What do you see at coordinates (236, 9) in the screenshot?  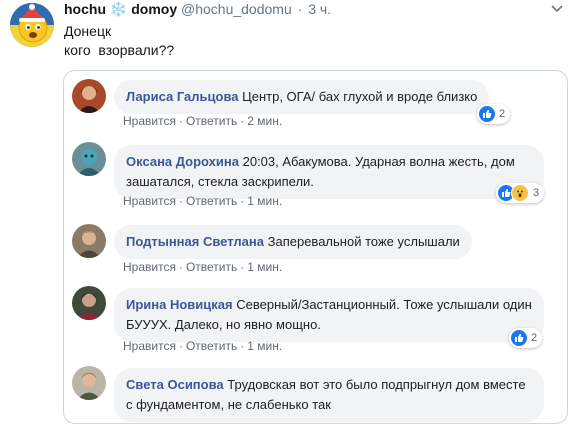 I see `tweet-handle: @hochu_dodomu` at bounding box center [236, 9].